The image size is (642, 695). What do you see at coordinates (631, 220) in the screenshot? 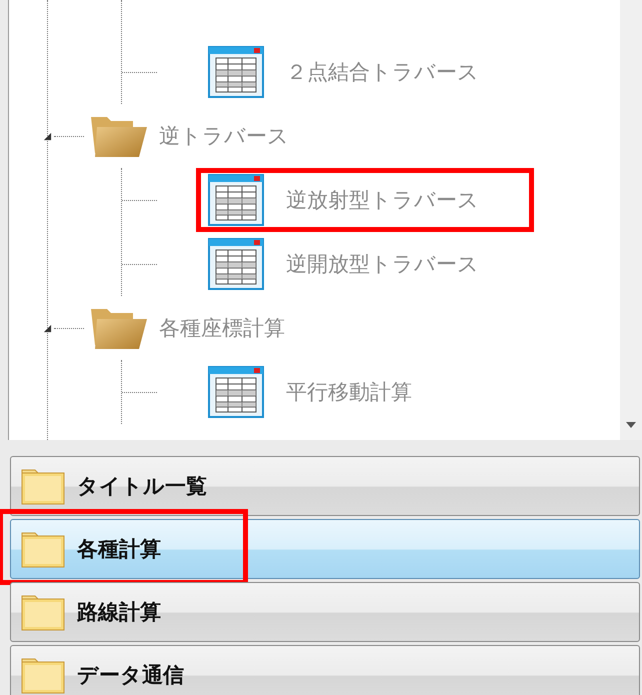
I see `scrollbar` at bounding box center [631, 220].